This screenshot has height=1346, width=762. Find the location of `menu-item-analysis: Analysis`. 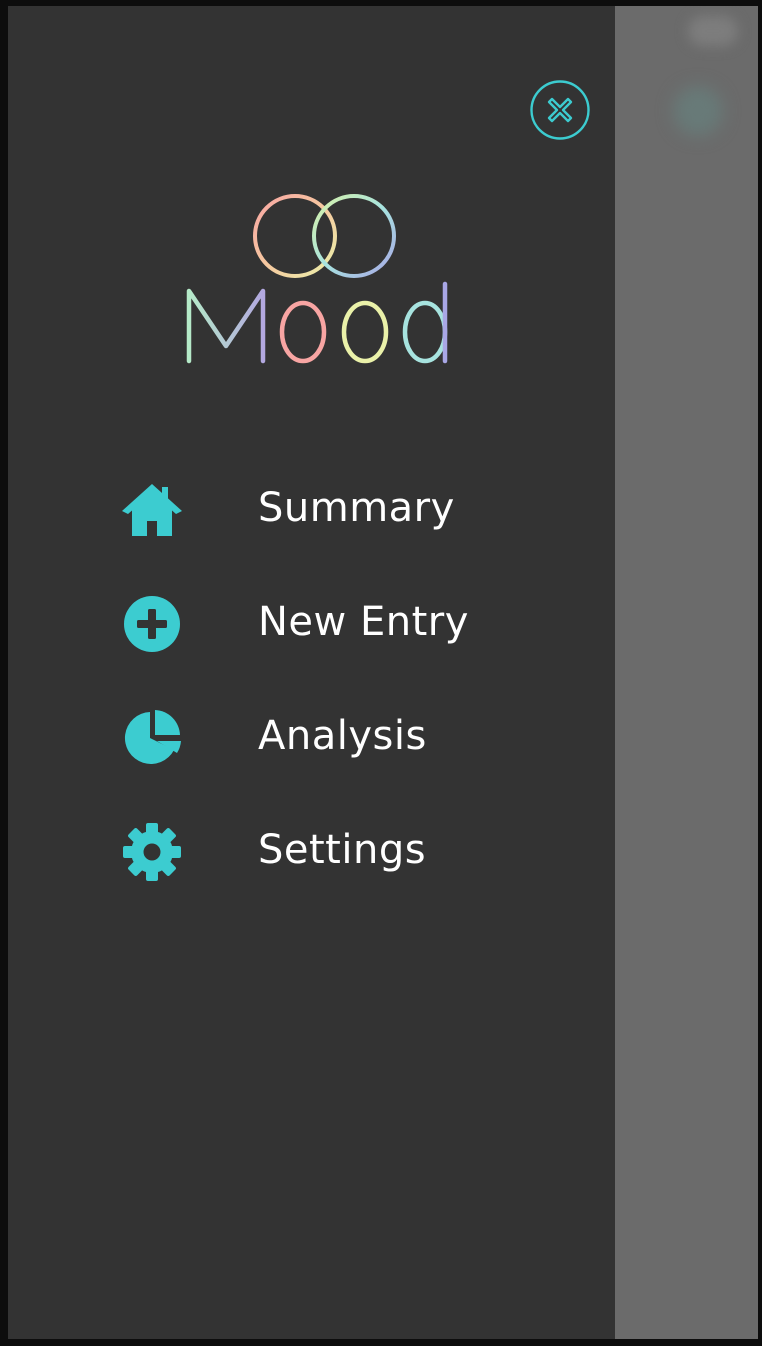

menu-item-analysis: Analysis is located at coordinates (311, 736).